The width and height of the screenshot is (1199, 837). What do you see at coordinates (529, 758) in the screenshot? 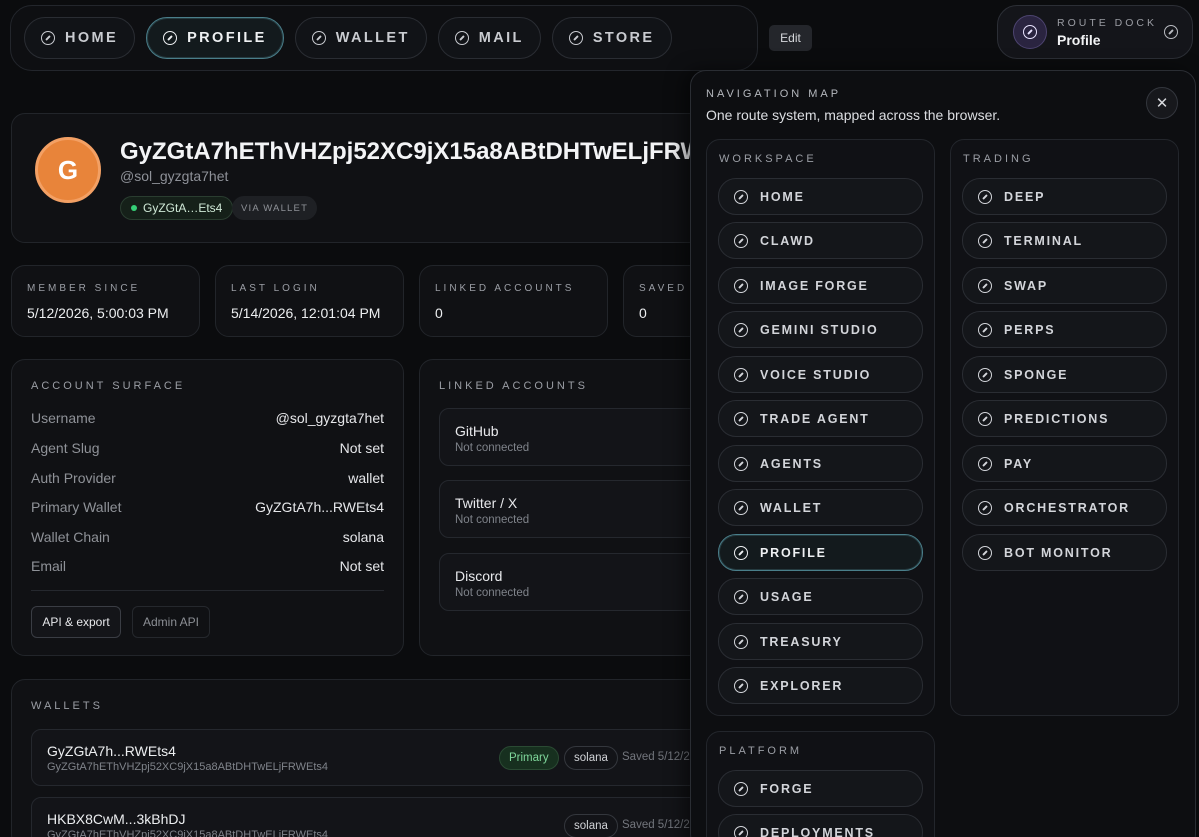
I see `primary-badge: Primary` at bounding box center [529, 758].